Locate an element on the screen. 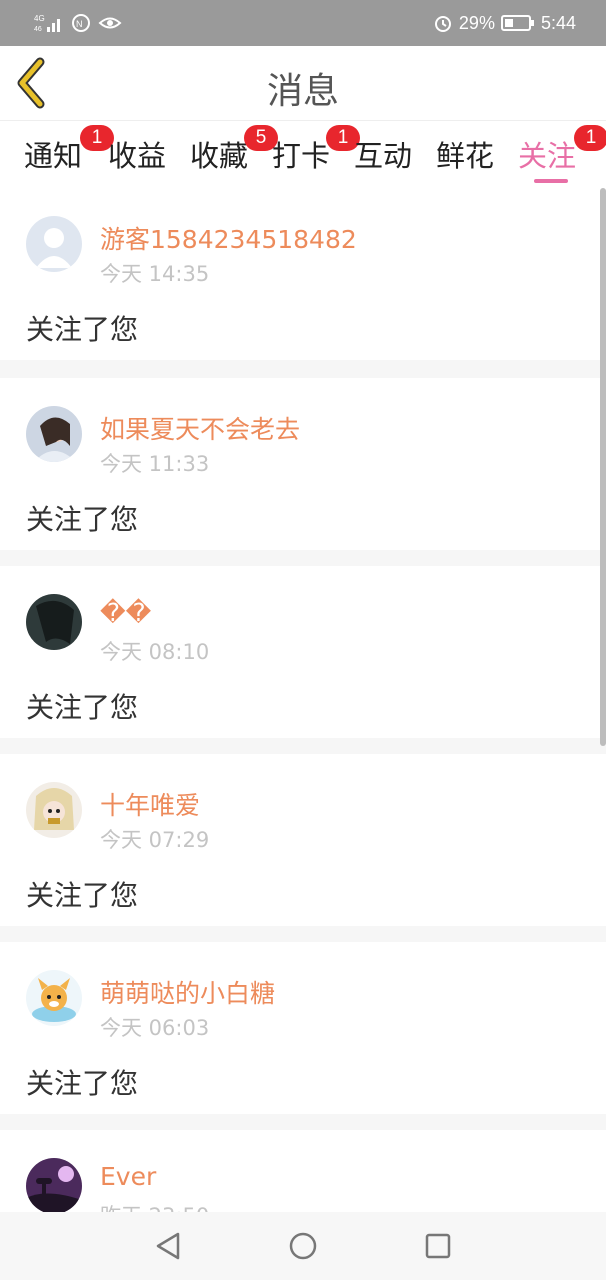 This screenshot has height=1280, width=606. scrollbar is located at coordinates (603, 467).